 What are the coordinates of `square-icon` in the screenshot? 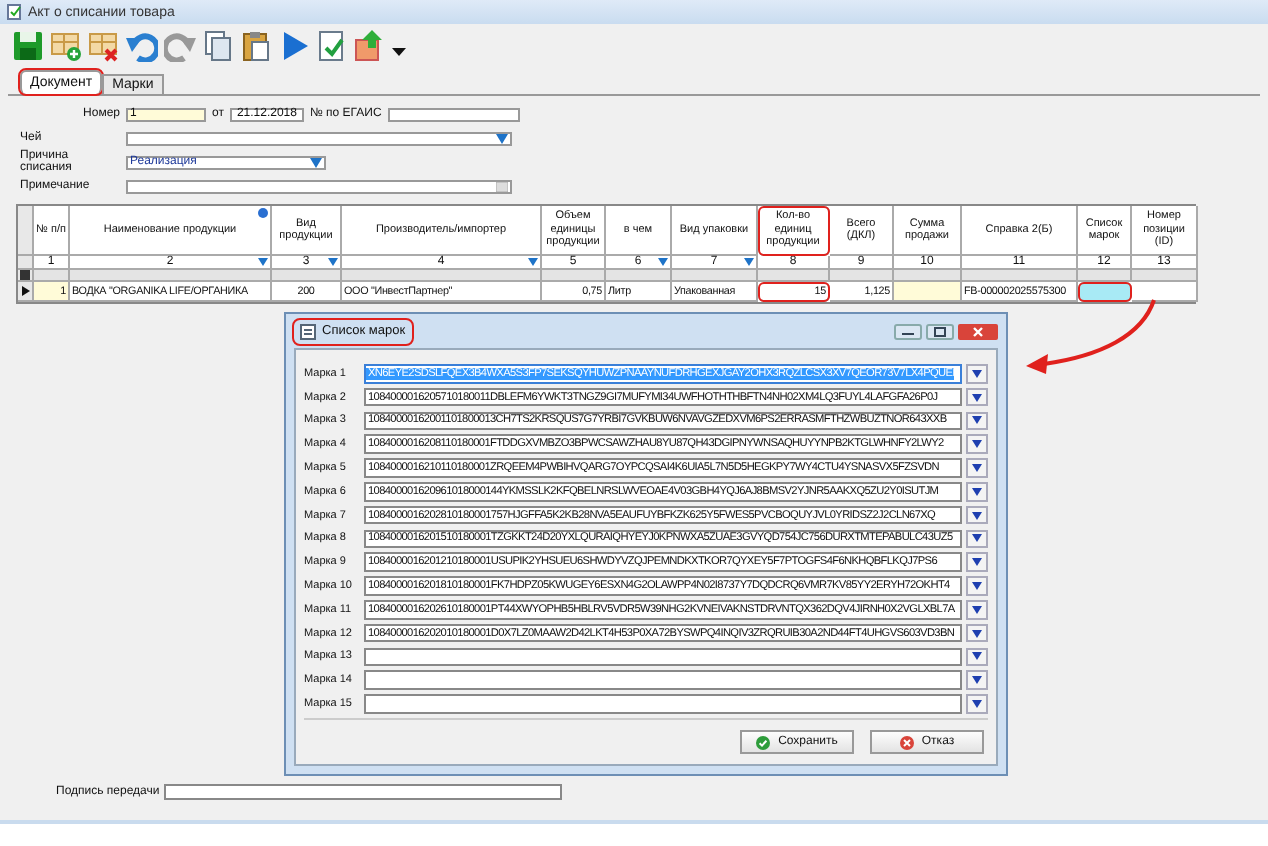 It's located at (25, 275).